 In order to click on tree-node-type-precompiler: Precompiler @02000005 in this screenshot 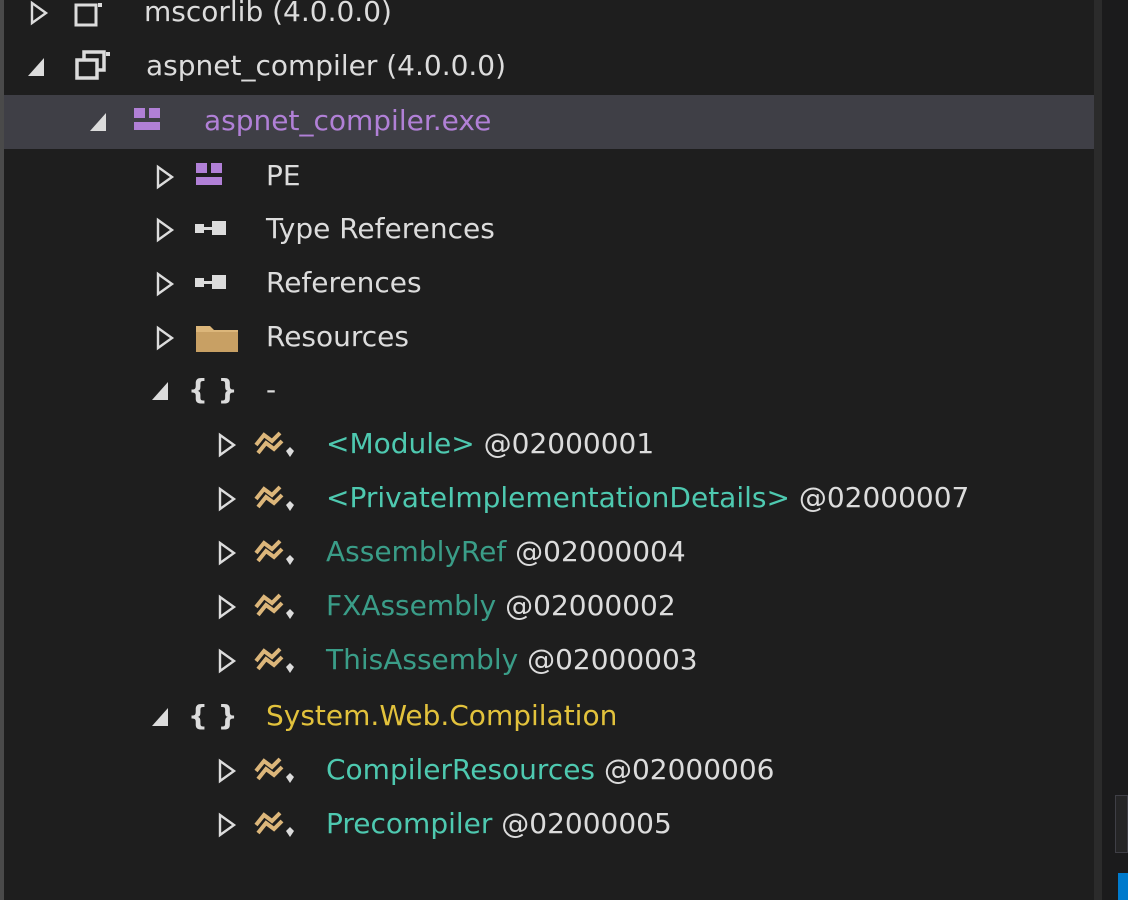, I will do `click(549, 825)`.